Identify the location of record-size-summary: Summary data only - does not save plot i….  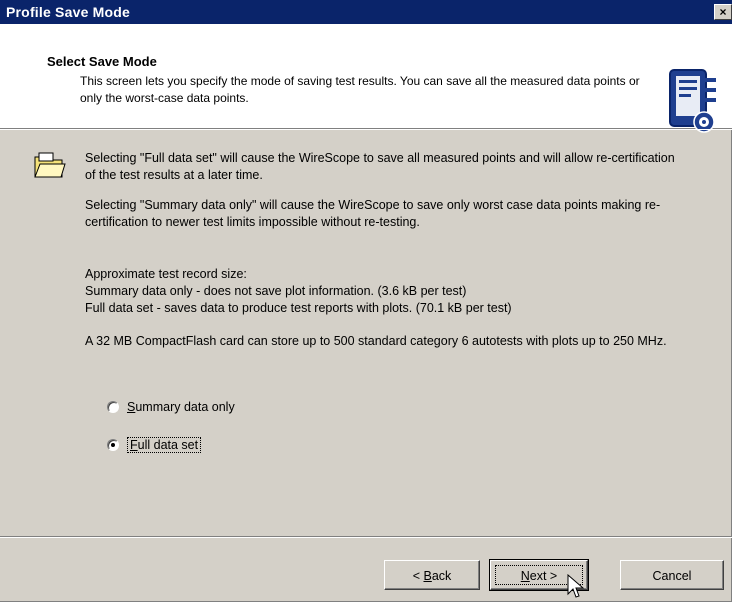
(276, 291).